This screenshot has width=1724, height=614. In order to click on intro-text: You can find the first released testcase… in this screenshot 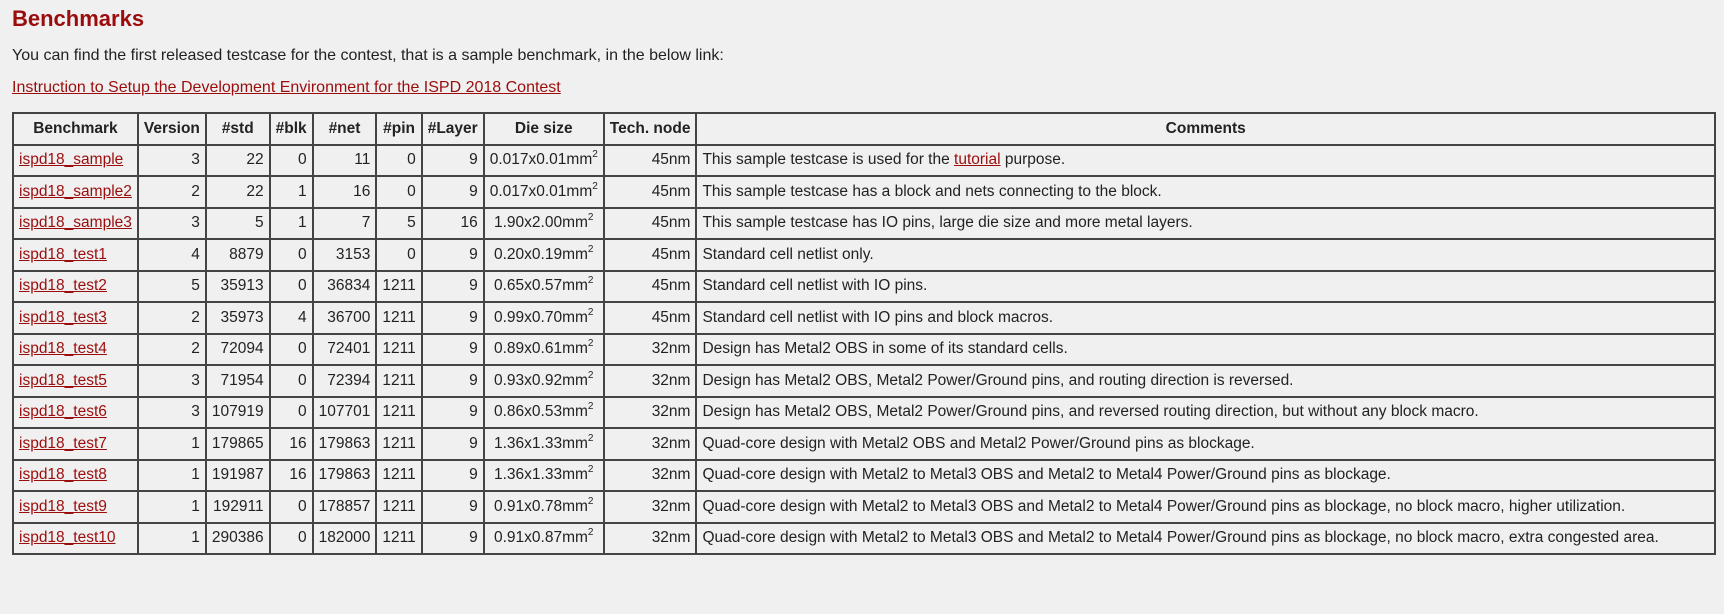, I will do `click(368, 55)`.